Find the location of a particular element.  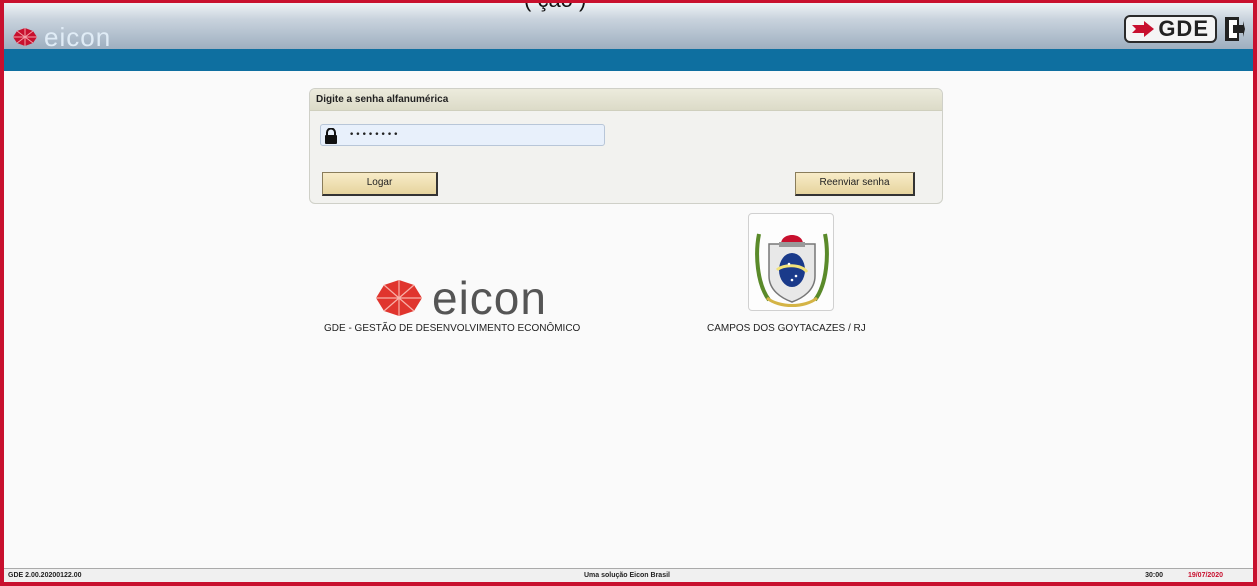

eicon-header-logo: eicon is located at coordinates (62, 36).